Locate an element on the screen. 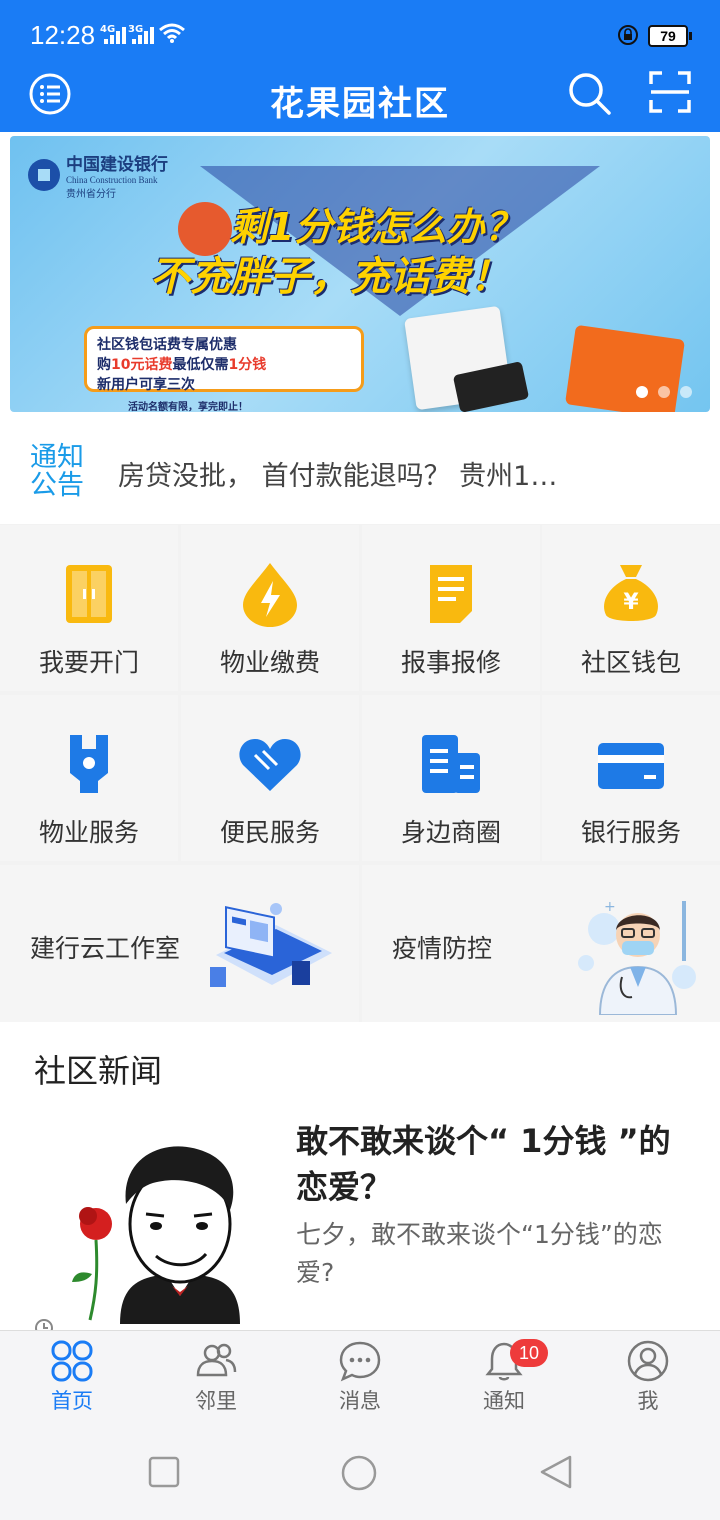 This screenshot has height=1520, width=720. bank-logo: 中国建设银行 China Construction Bank 贵州省分行 is located at coordinates (98, 175).